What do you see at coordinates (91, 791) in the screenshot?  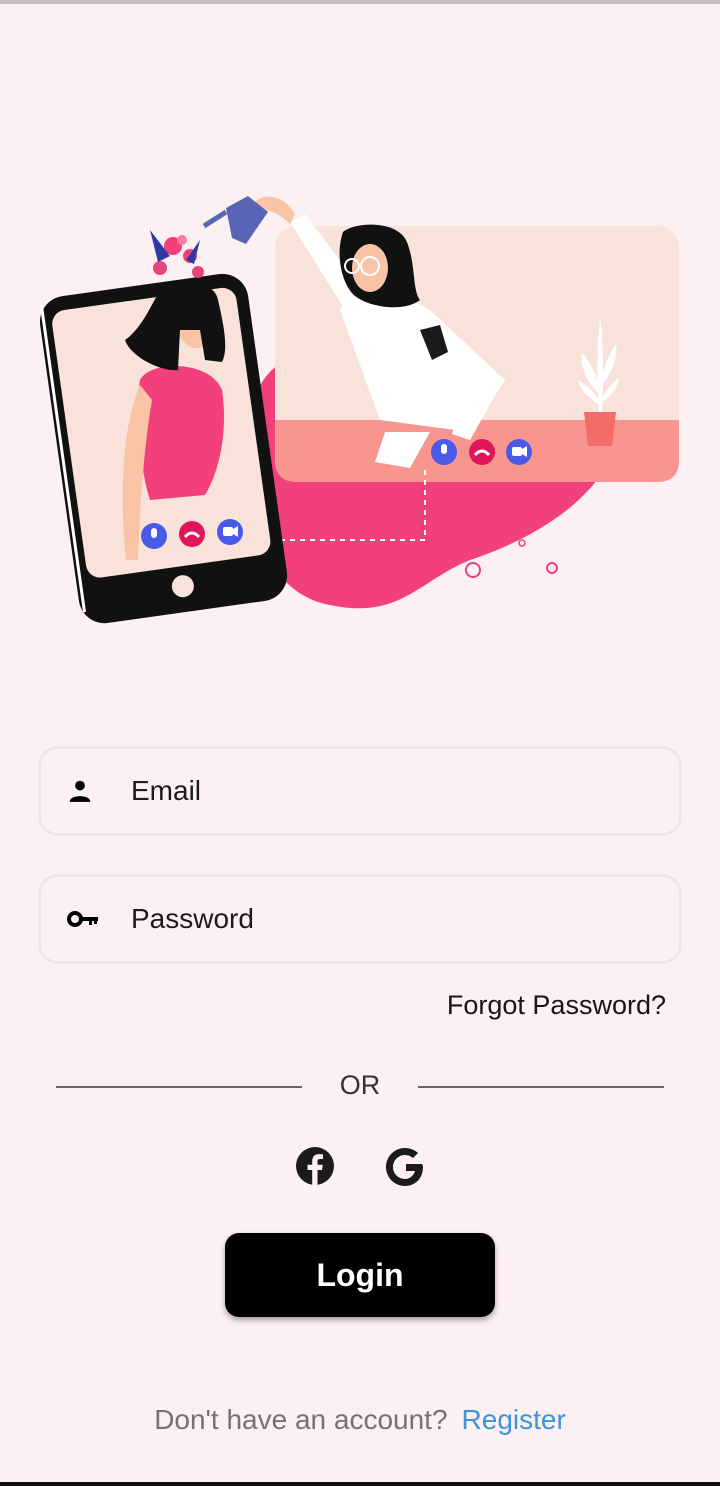 I see `person-icon` at bounding box center [91, 791].